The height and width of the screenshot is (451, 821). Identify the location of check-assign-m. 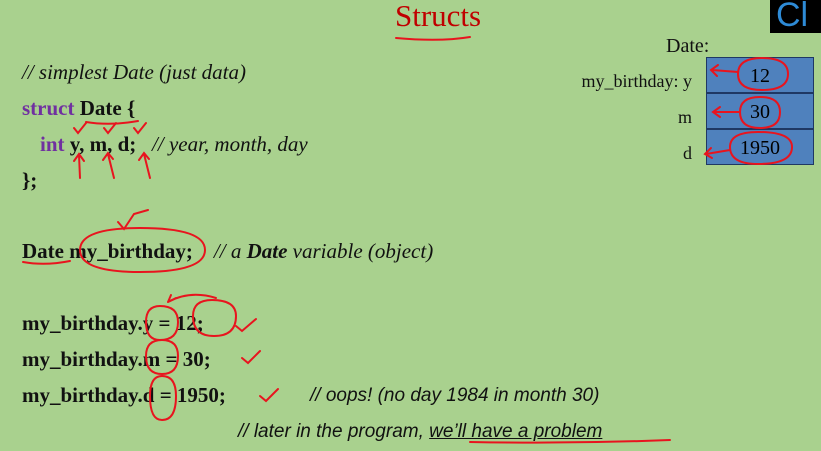
(251, 357).